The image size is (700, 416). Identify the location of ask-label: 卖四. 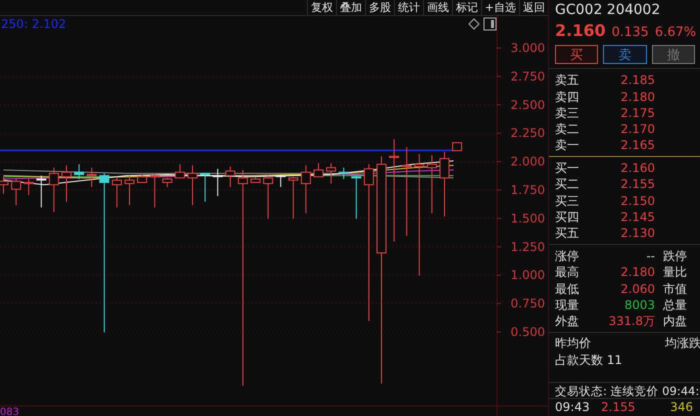
(567, 96).